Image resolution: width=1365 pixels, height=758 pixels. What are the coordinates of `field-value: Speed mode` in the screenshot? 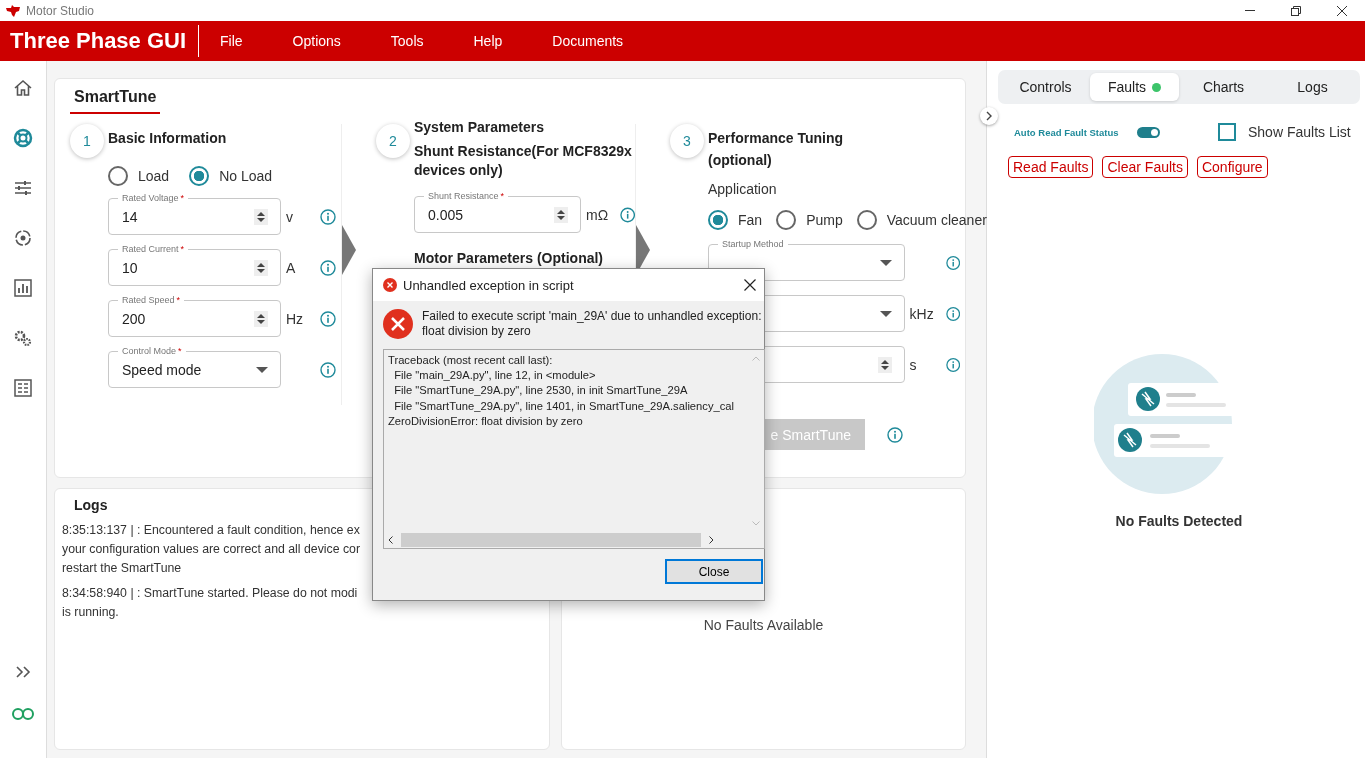 It's located at (162, 369).